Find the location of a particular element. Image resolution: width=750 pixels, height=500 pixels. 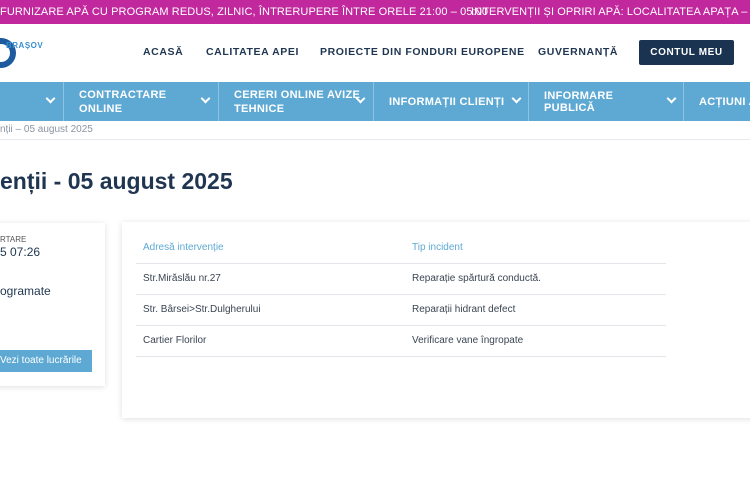

report-date: 5 07:26 is located at coordinates (20, 252).